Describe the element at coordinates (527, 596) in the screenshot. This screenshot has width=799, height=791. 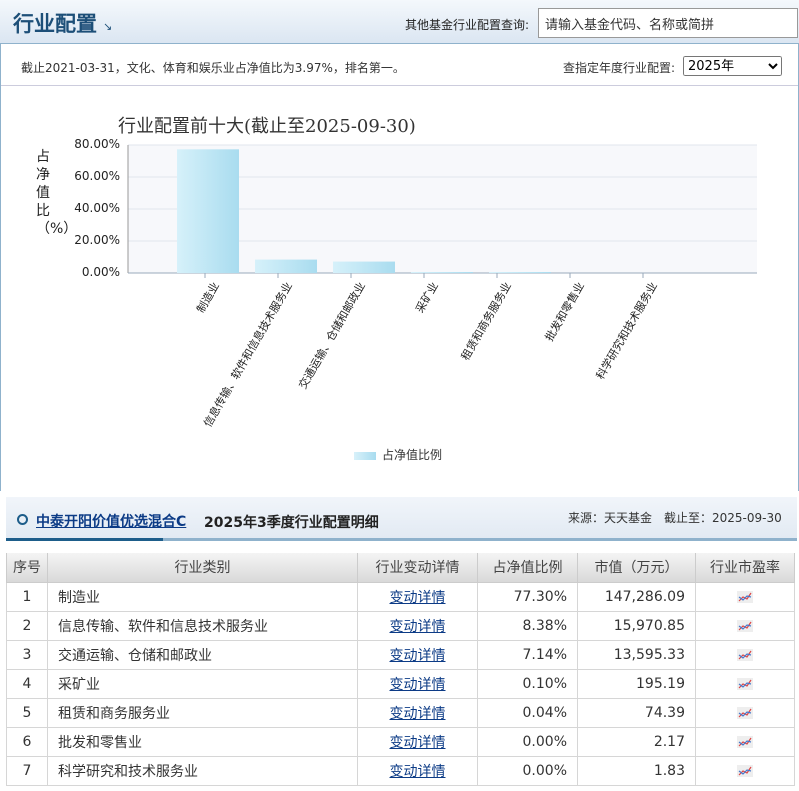
I see `net-value-ratio: 77.30%` at that location.